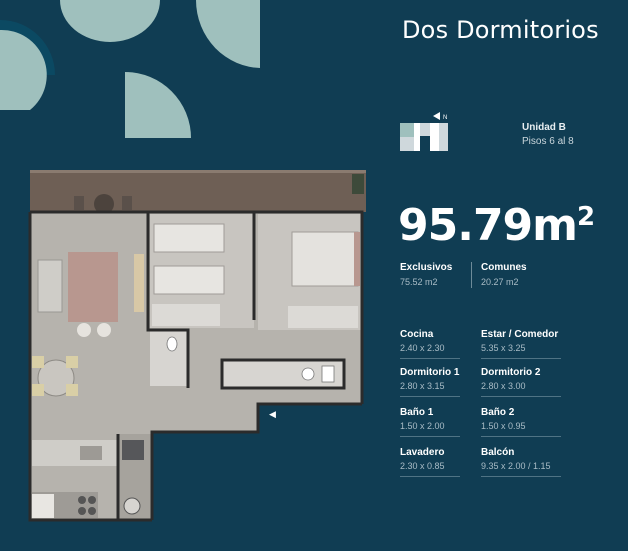  Describe the element at coordinates (511, 372) in the screenshot. I see `room-label: Dormitorio 2` at that location.